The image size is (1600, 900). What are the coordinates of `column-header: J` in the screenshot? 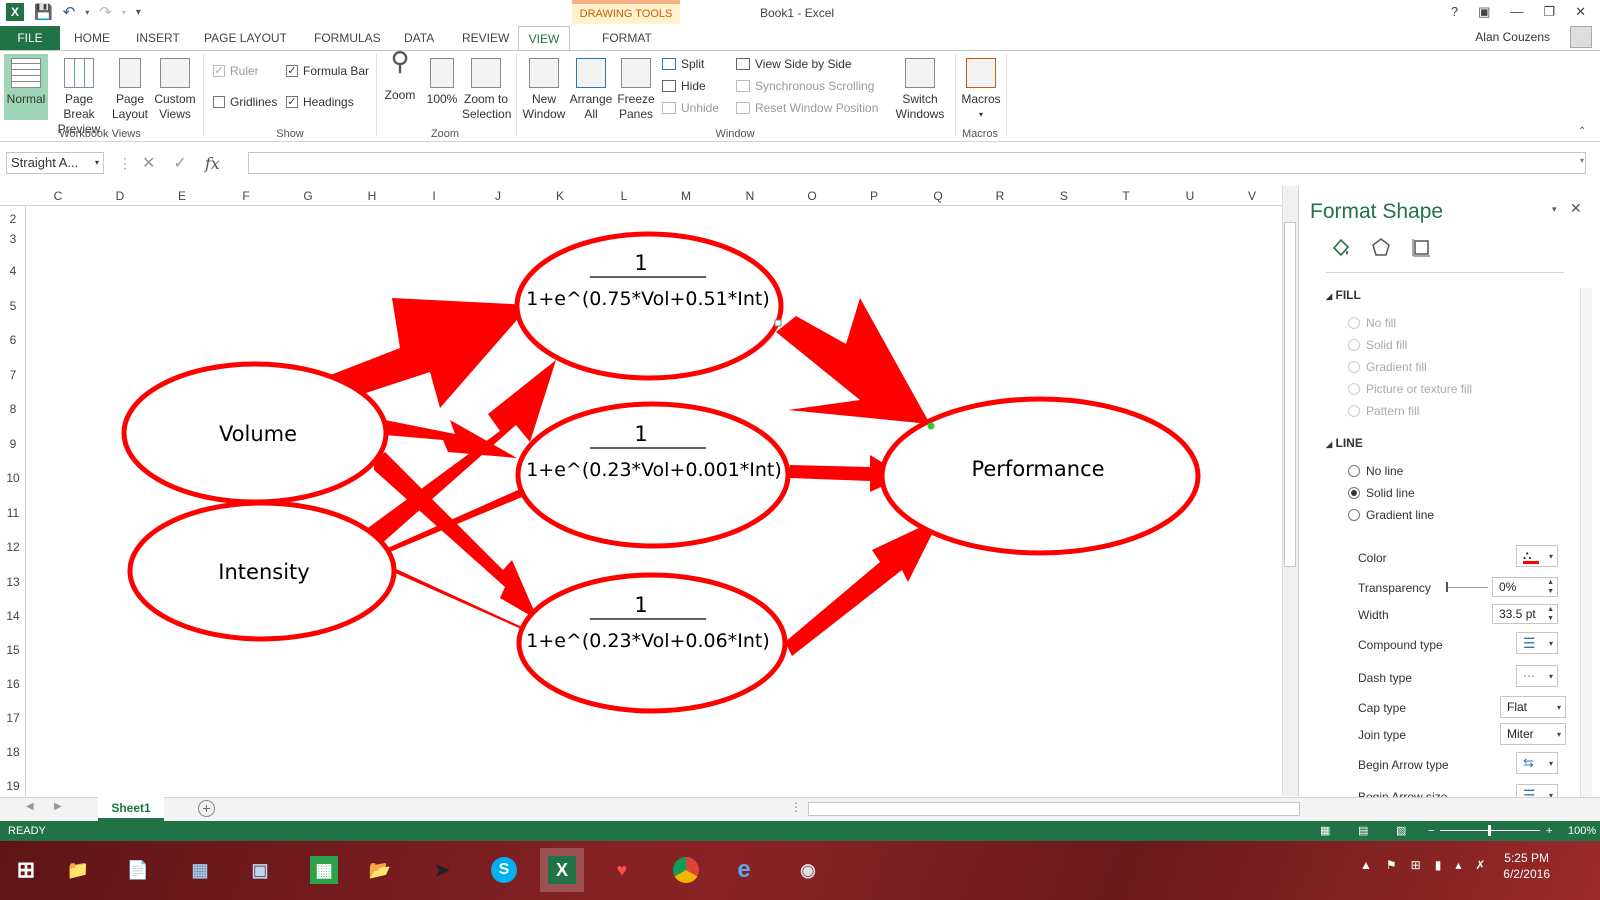 It's located at (498, 196).